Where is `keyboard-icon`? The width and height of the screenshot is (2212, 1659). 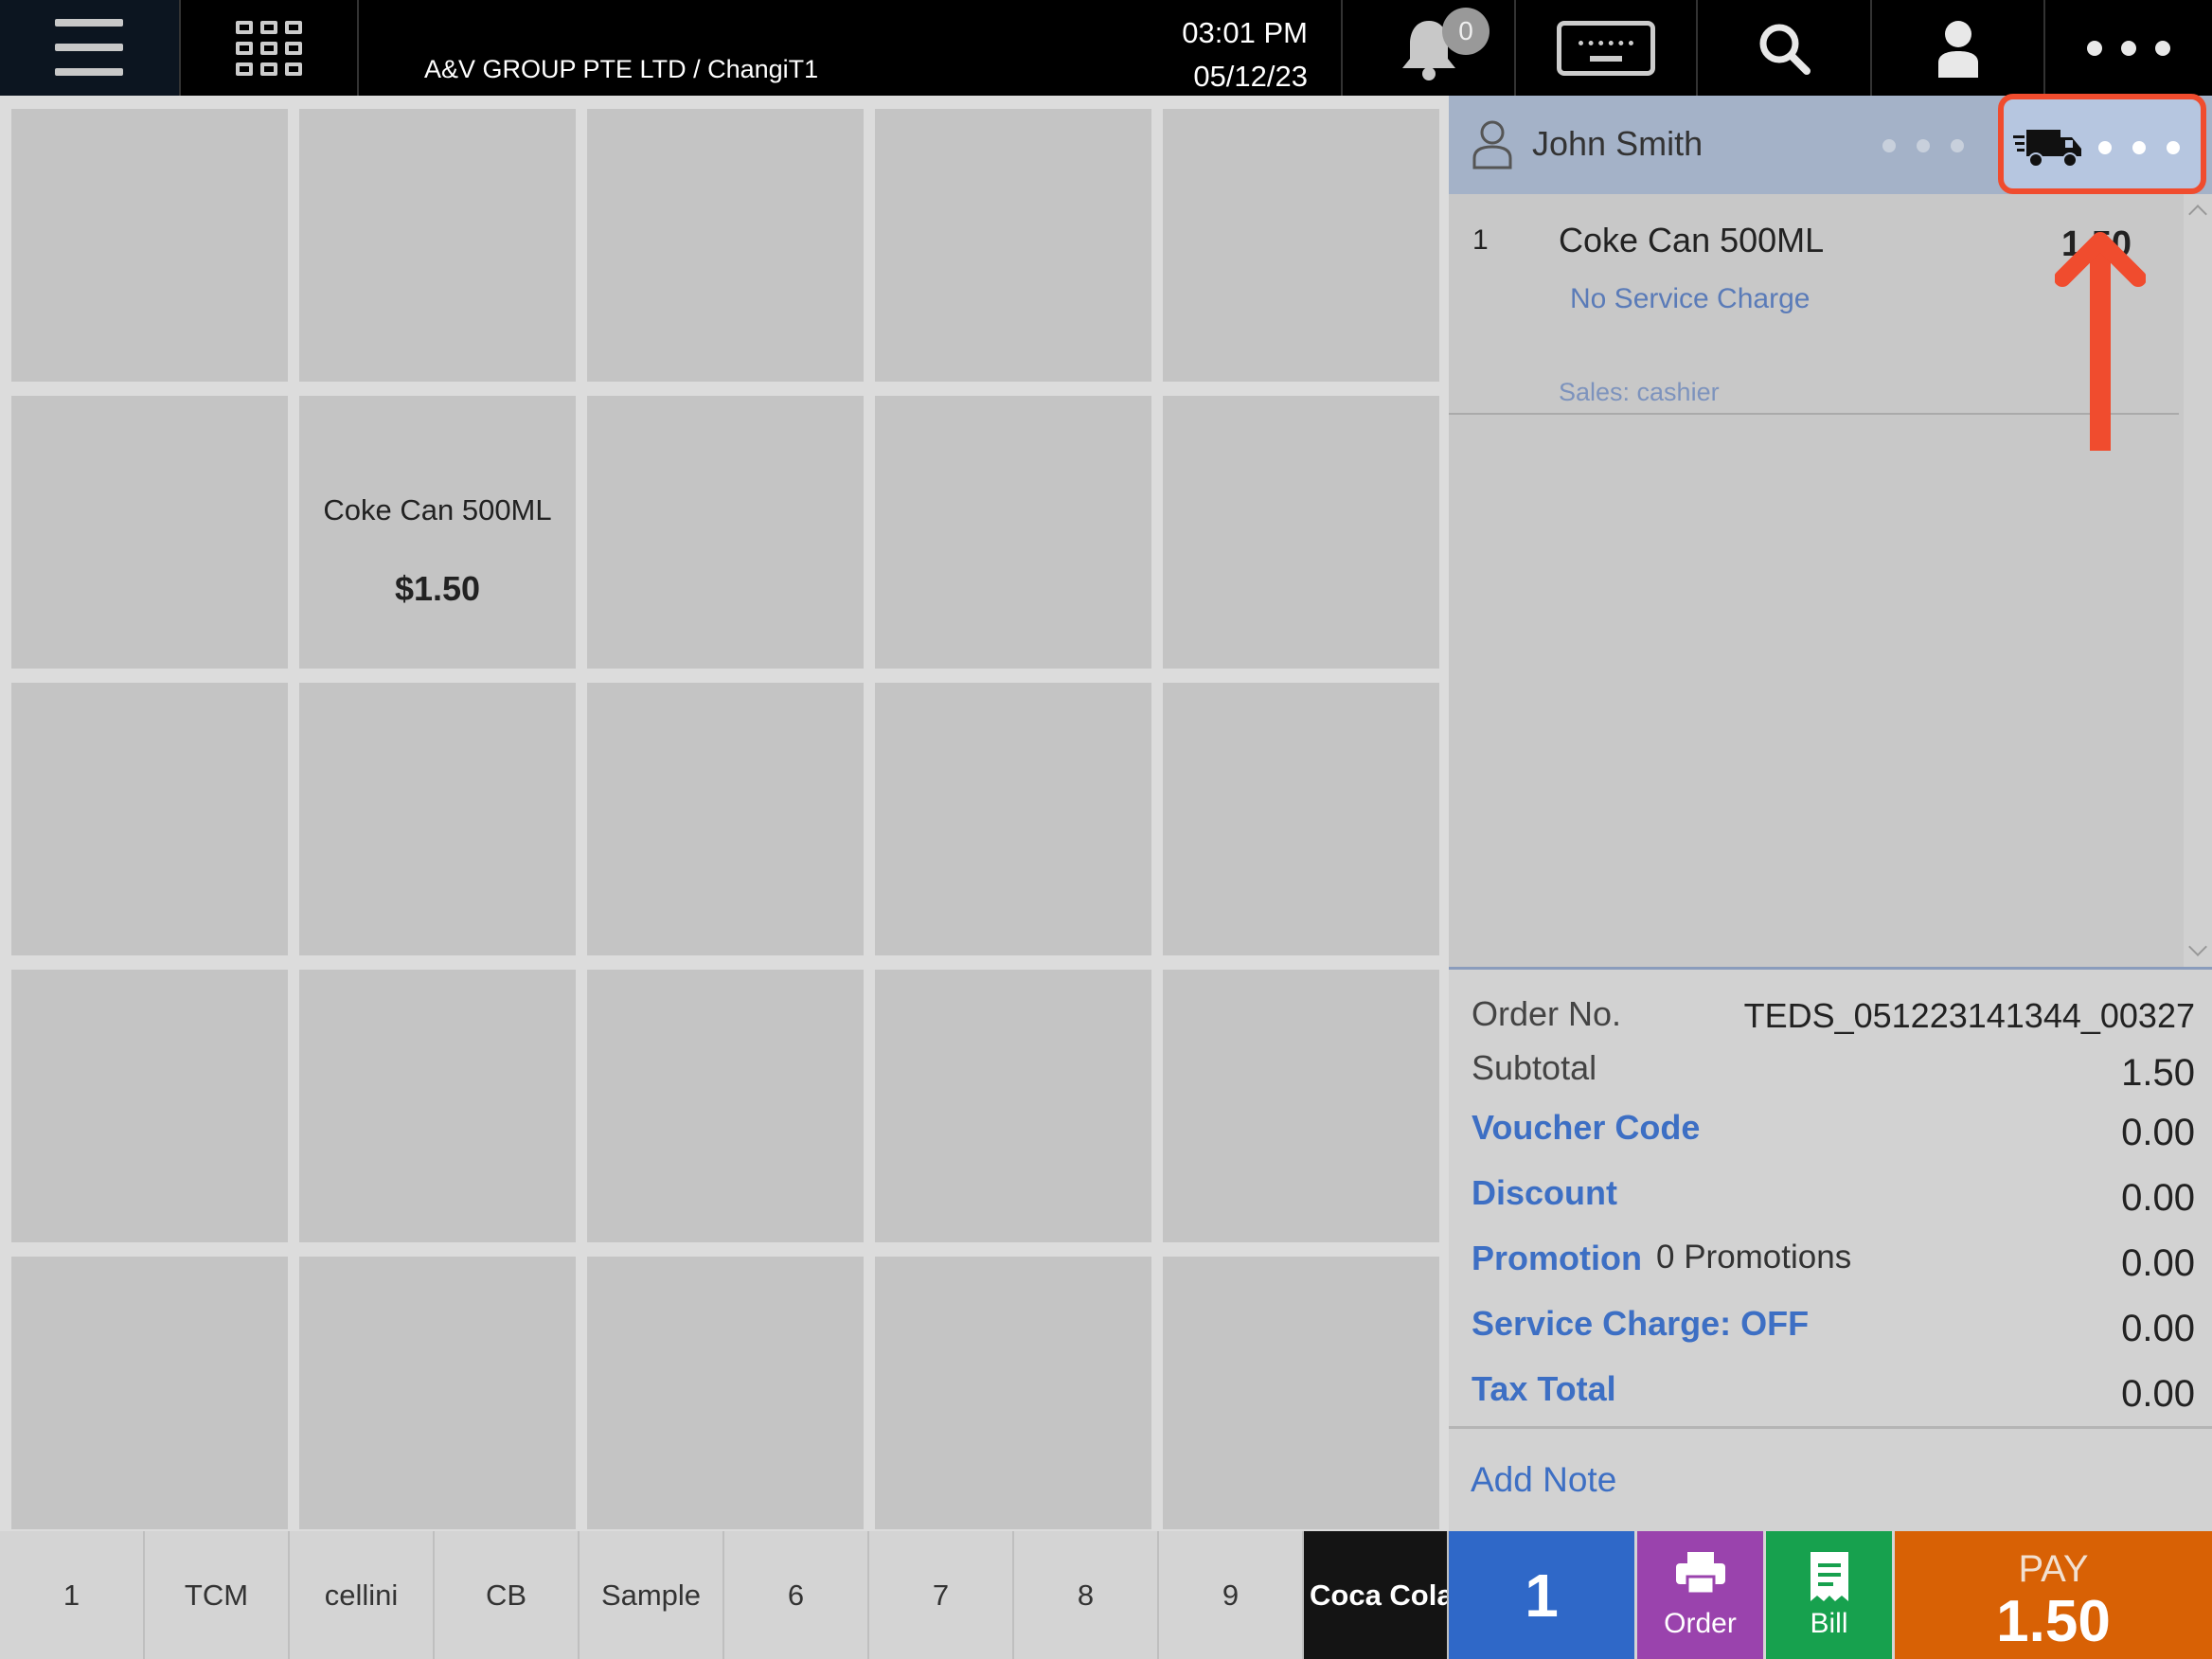
keyboard-icon is located at coordinates (1606, 48).